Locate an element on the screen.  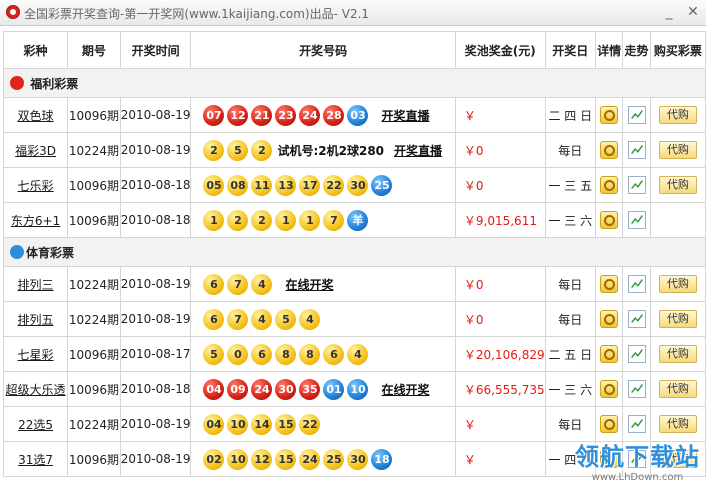
game-link: 七乐彩 is located at coordinates (36, 186).